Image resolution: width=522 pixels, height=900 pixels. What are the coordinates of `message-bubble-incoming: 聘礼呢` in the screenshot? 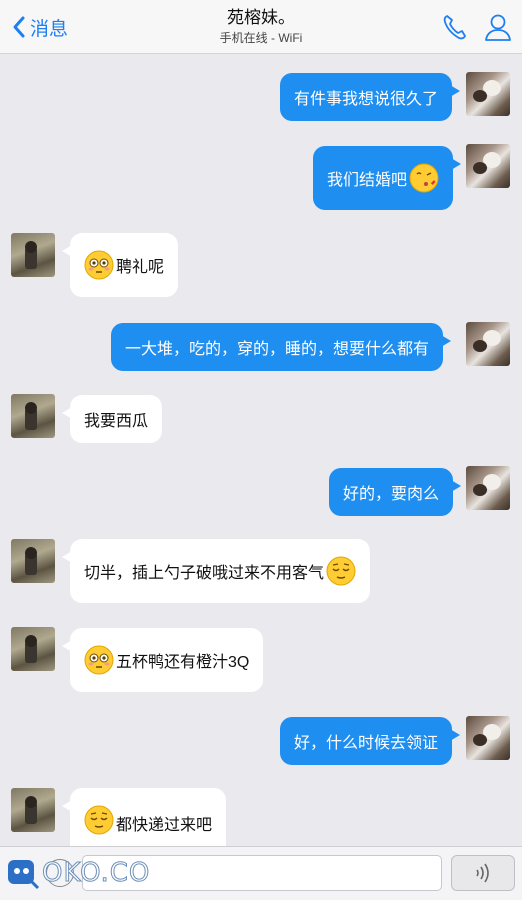 It's located at (120, 265).